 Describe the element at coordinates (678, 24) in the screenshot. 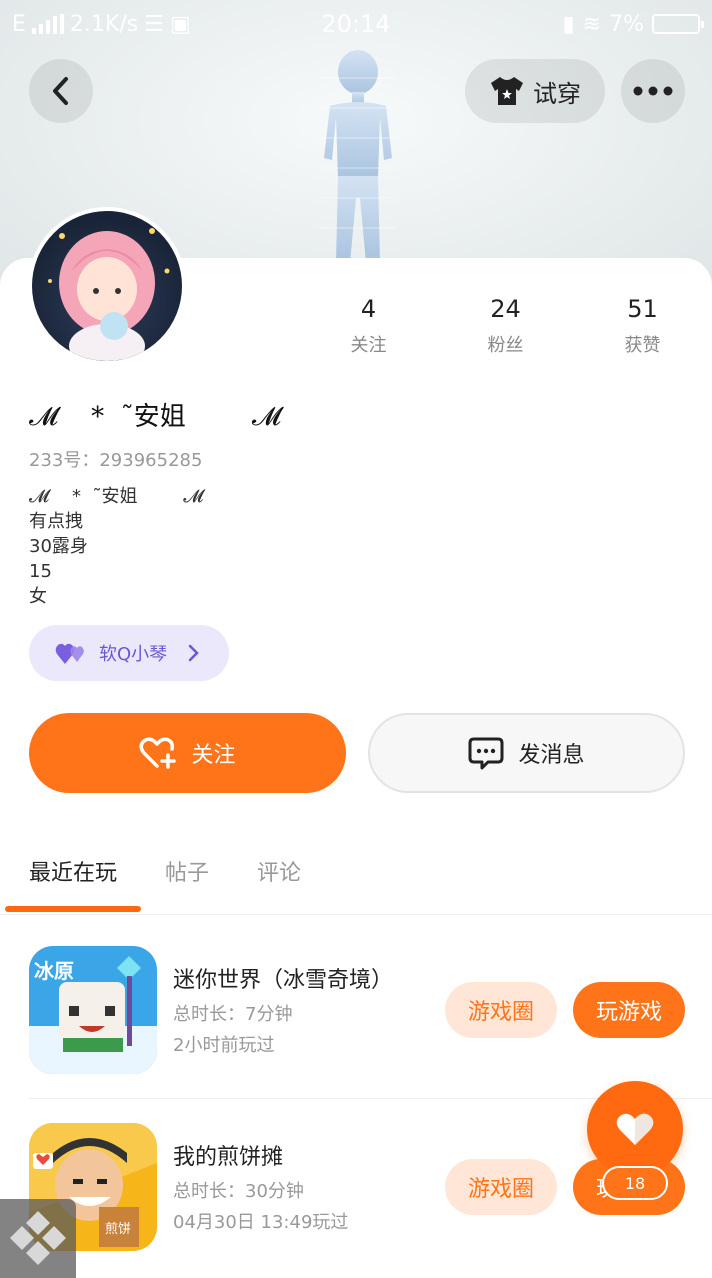

I see `battery-icon` at that location.